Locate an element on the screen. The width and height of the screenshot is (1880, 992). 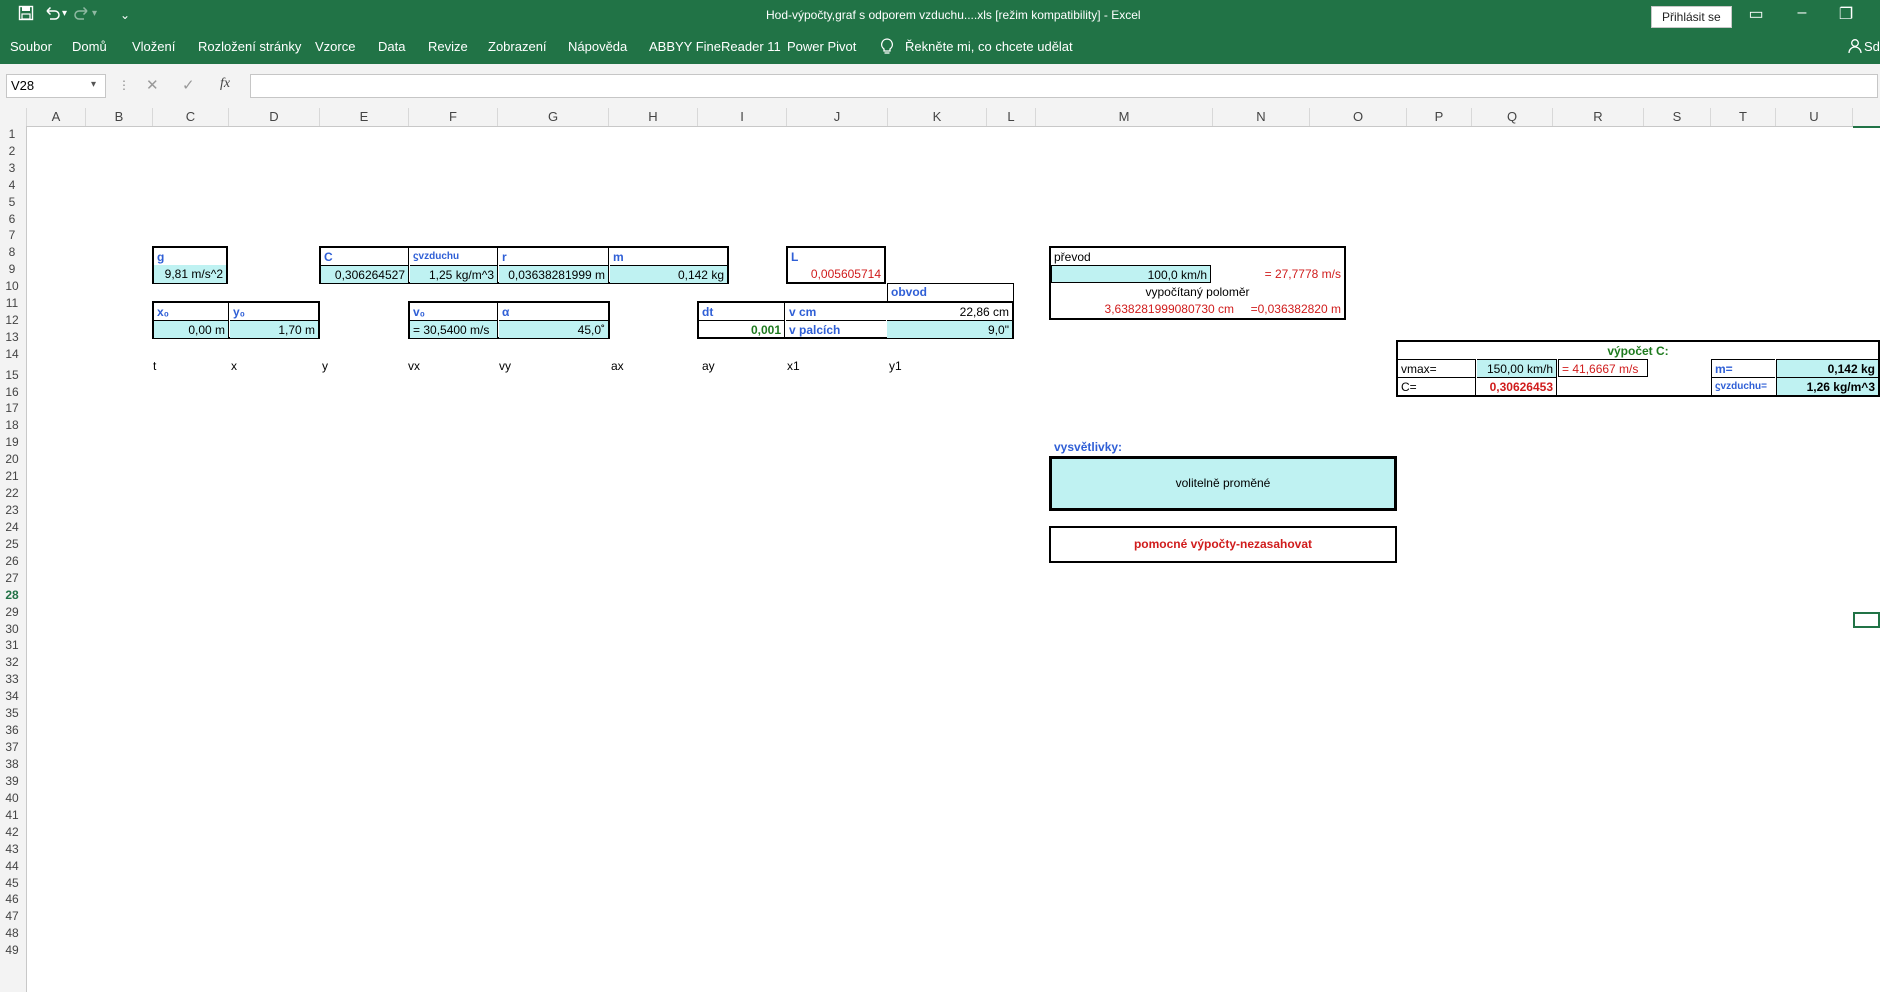
row-header: 11 is located at coordinates (12, 303).